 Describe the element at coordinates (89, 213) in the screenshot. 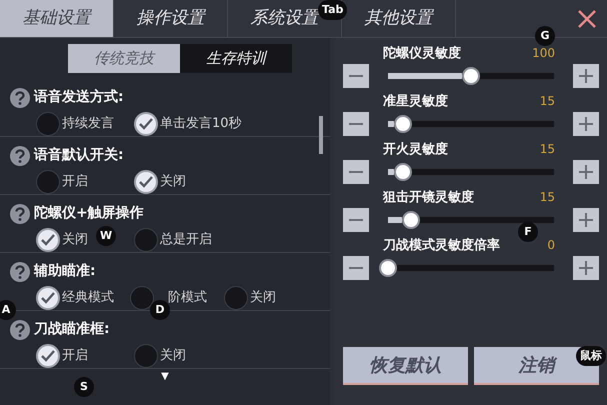

I see `setting-title: 陀螺仪+触屏操作` at that location.